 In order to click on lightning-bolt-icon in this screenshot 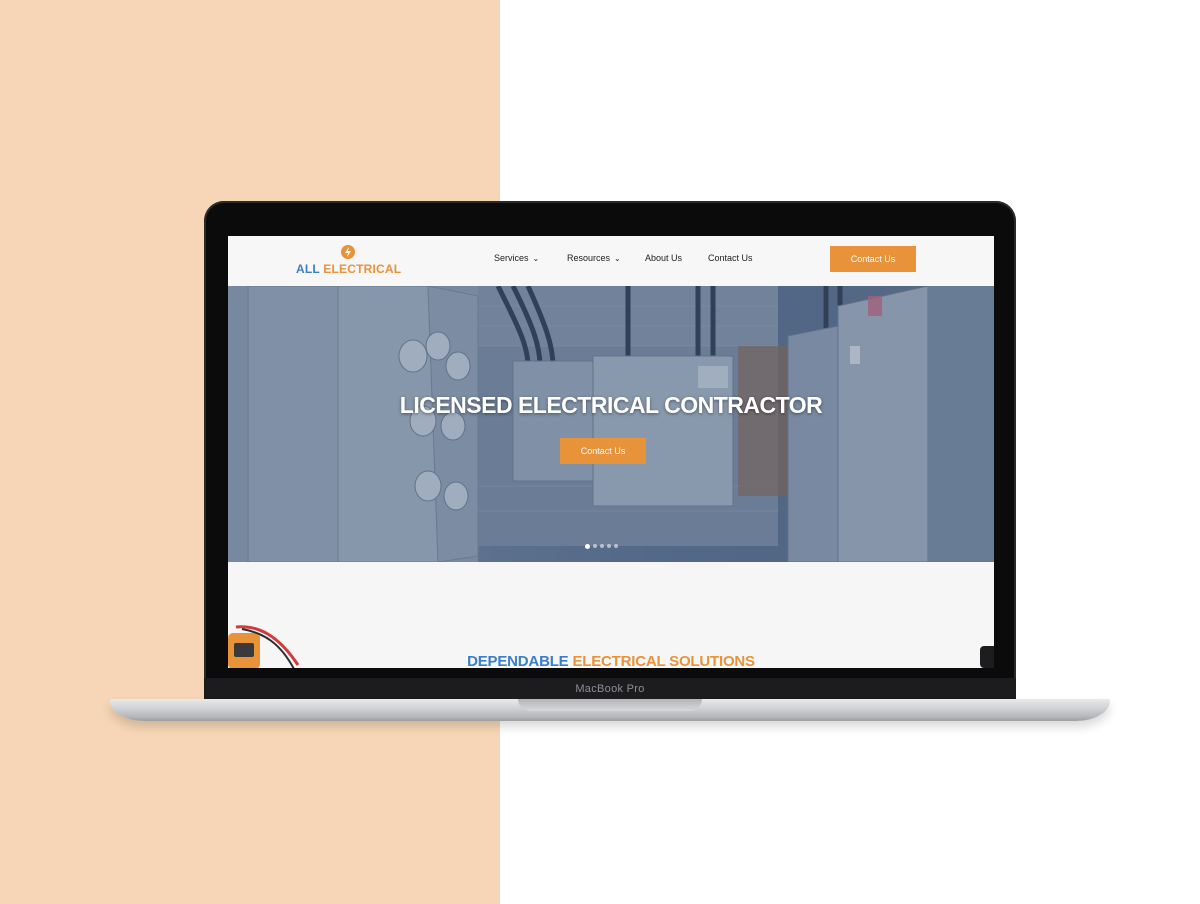, I will do `click(348, 252)`.